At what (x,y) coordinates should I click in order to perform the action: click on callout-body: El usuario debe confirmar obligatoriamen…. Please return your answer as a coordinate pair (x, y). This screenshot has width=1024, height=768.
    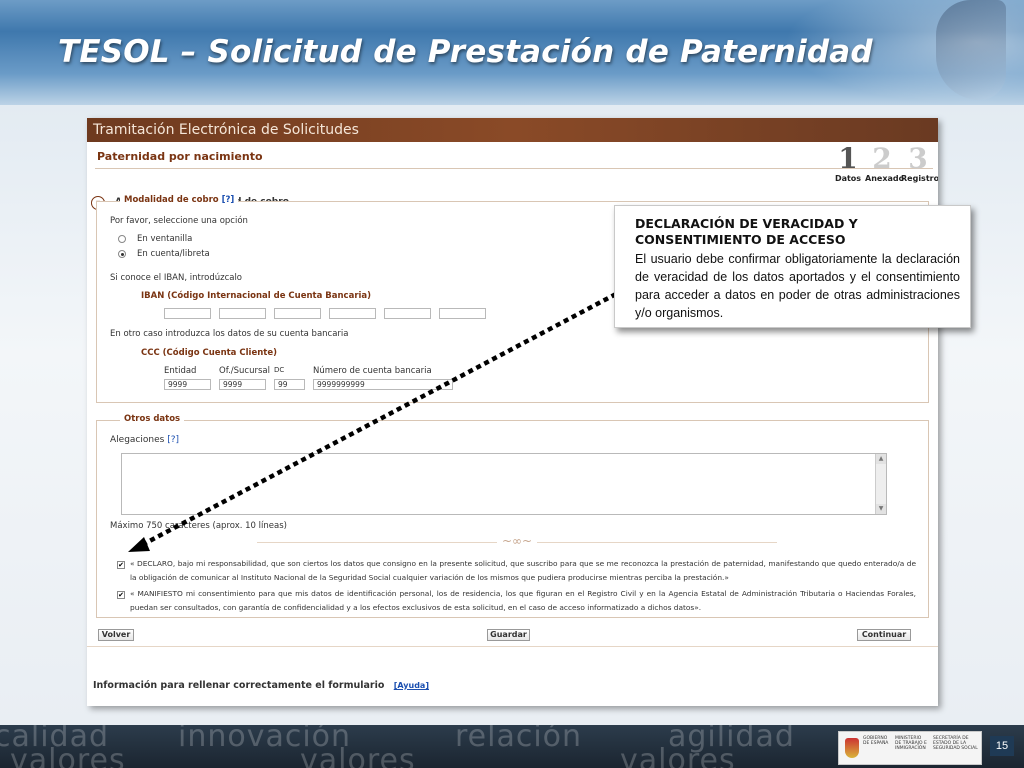
    Looking at the image, I should click on (797, 286).